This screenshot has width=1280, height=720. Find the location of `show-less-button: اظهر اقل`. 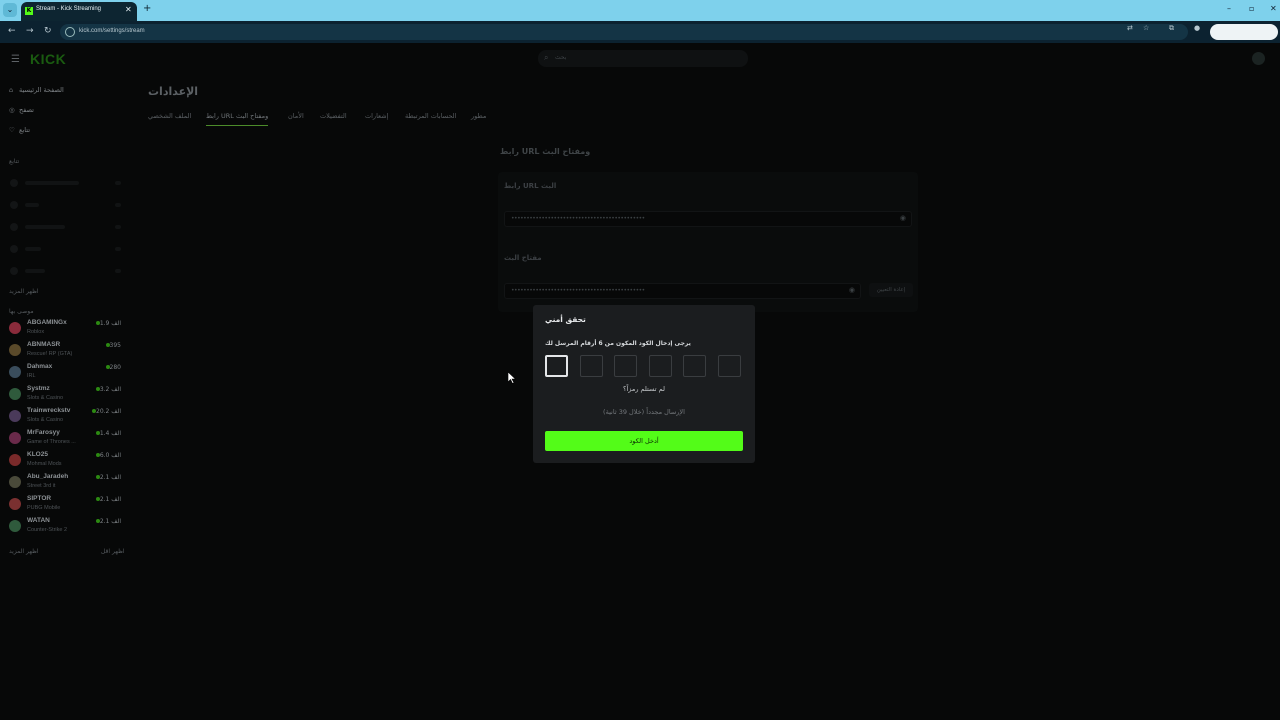

show-less-button: اظهر اقل is located at coordinates (113, 551).